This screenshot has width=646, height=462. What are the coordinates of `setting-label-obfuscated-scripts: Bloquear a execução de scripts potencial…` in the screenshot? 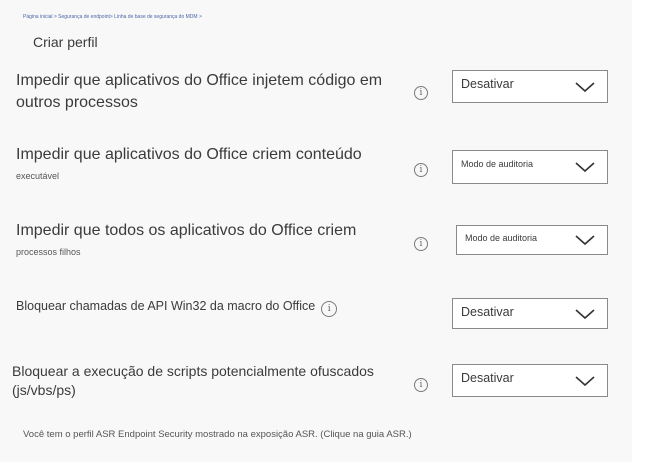 It's located at (193, 380).